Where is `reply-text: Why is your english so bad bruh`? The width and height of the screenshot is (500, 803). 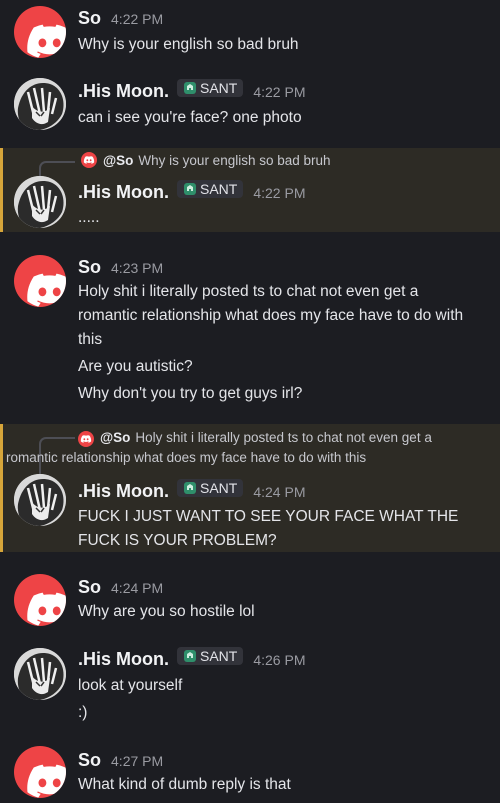 reply-text: Why is your english so bad bruh is located at coordinates (234, 160).